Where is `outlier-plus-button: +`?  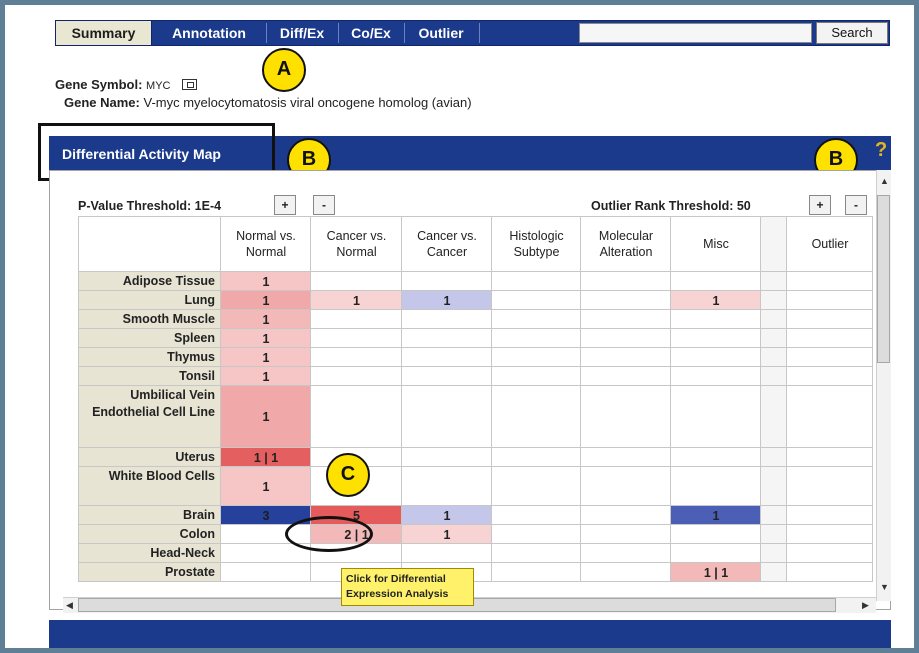 outlier-plus-button: + is located at coordinates (820, 205).